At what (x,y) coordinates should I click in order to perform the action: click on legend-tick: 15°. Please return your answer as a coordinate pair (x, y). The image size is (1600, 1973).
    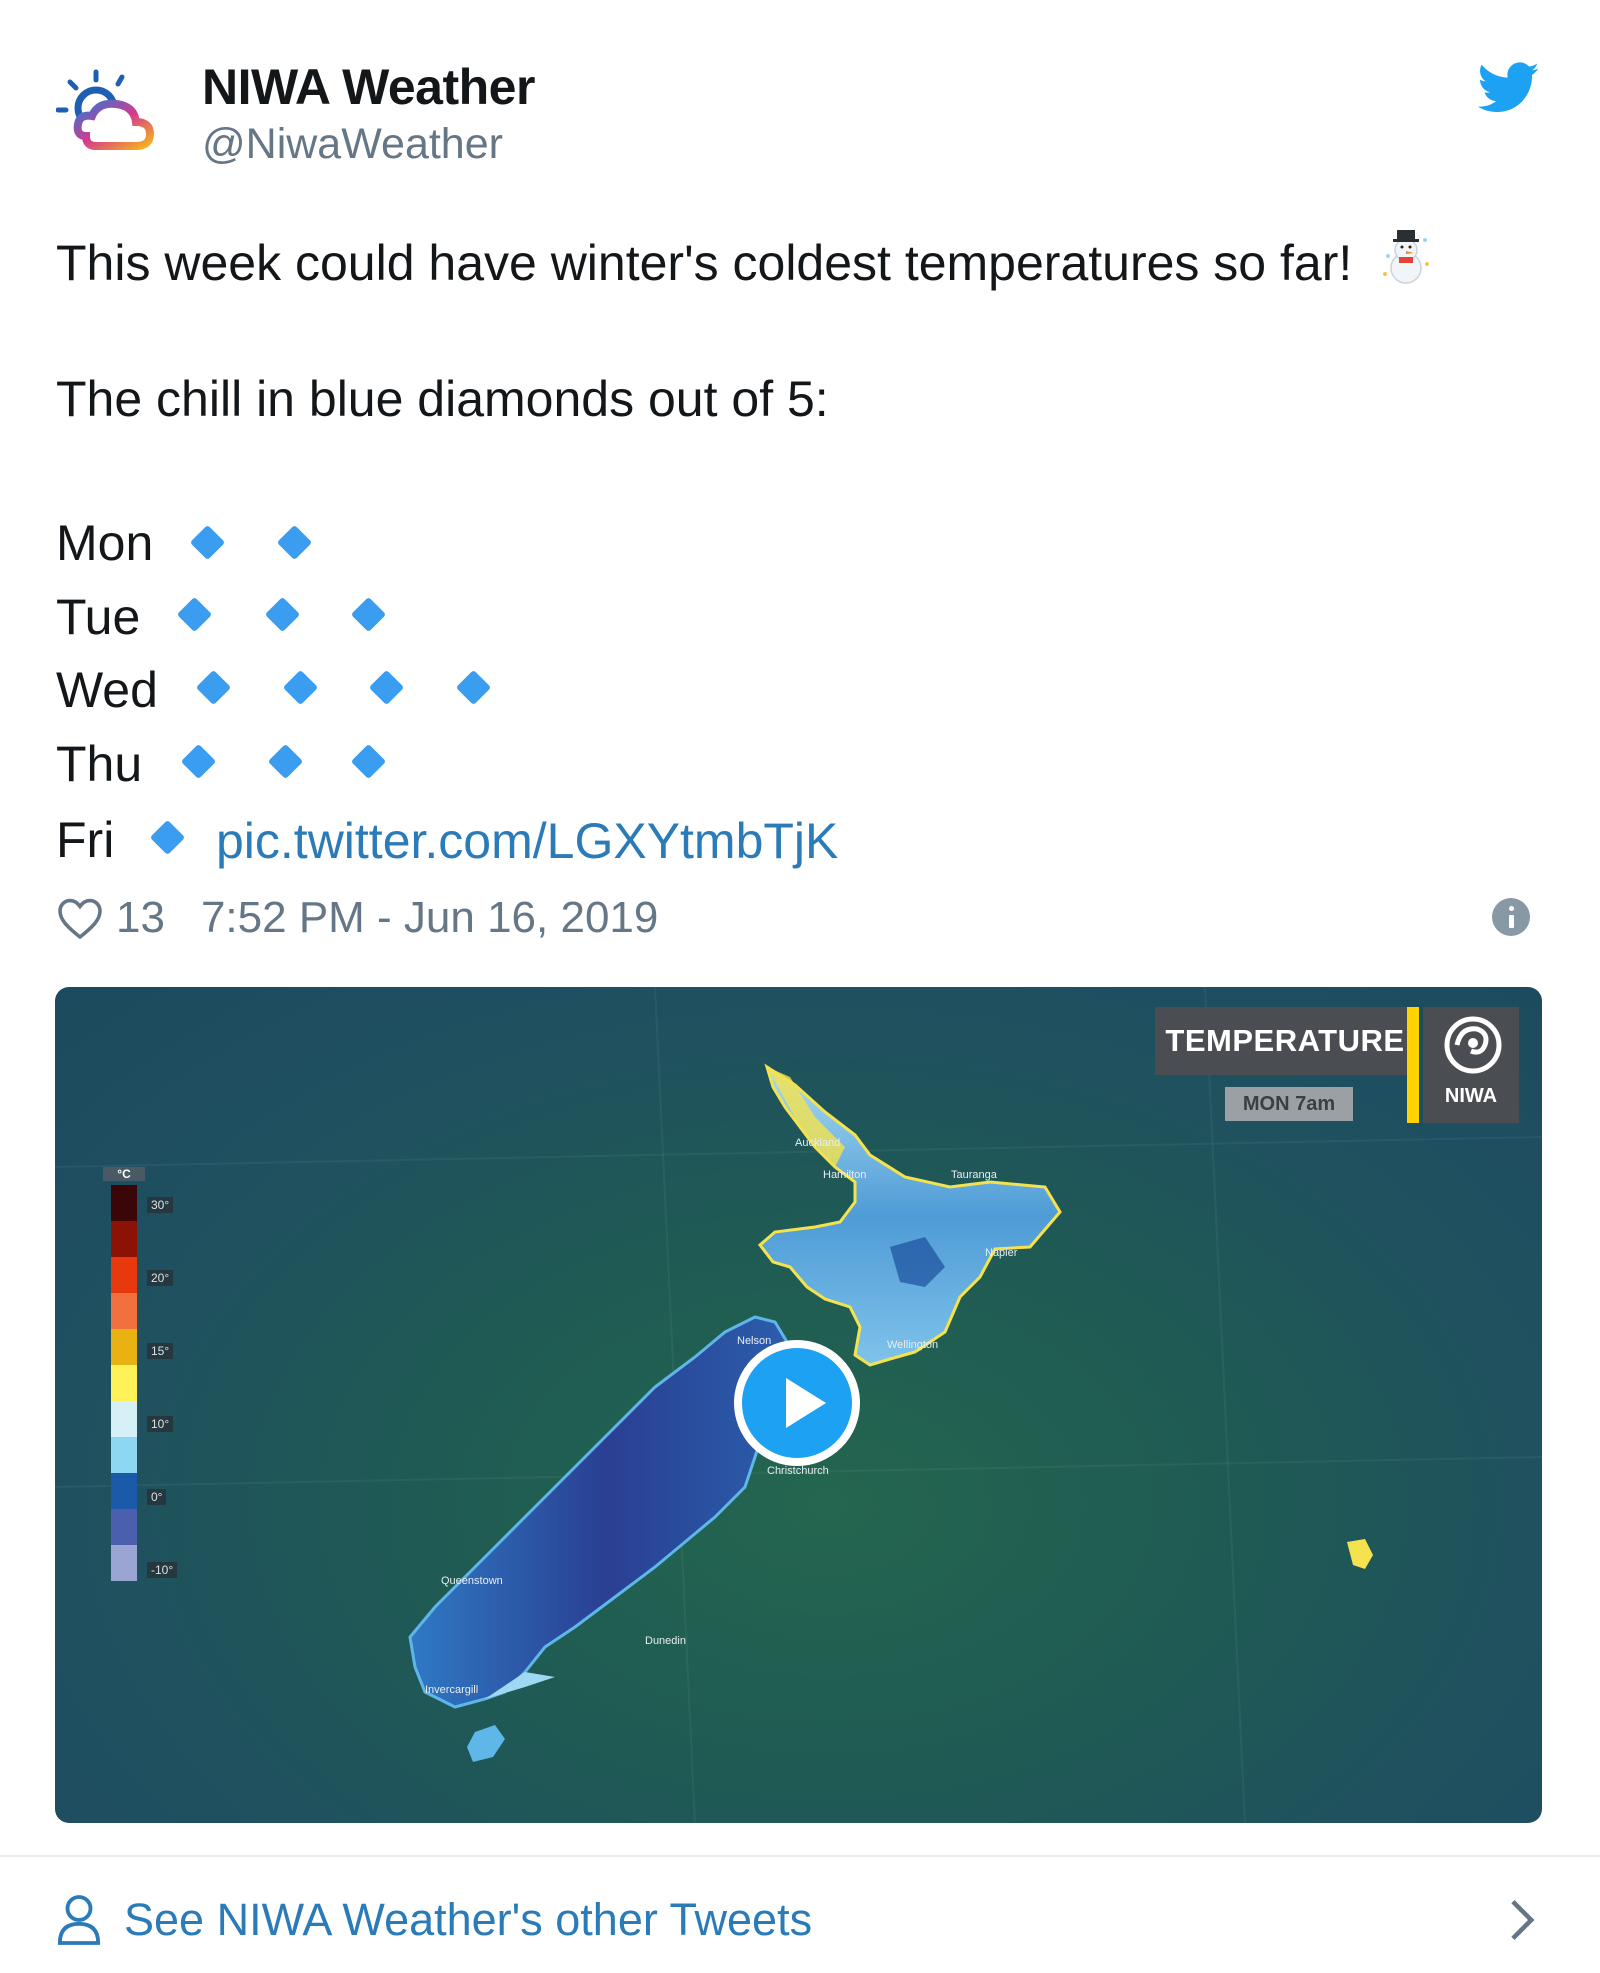
    Looking at the image, I should click on (160, 1351).